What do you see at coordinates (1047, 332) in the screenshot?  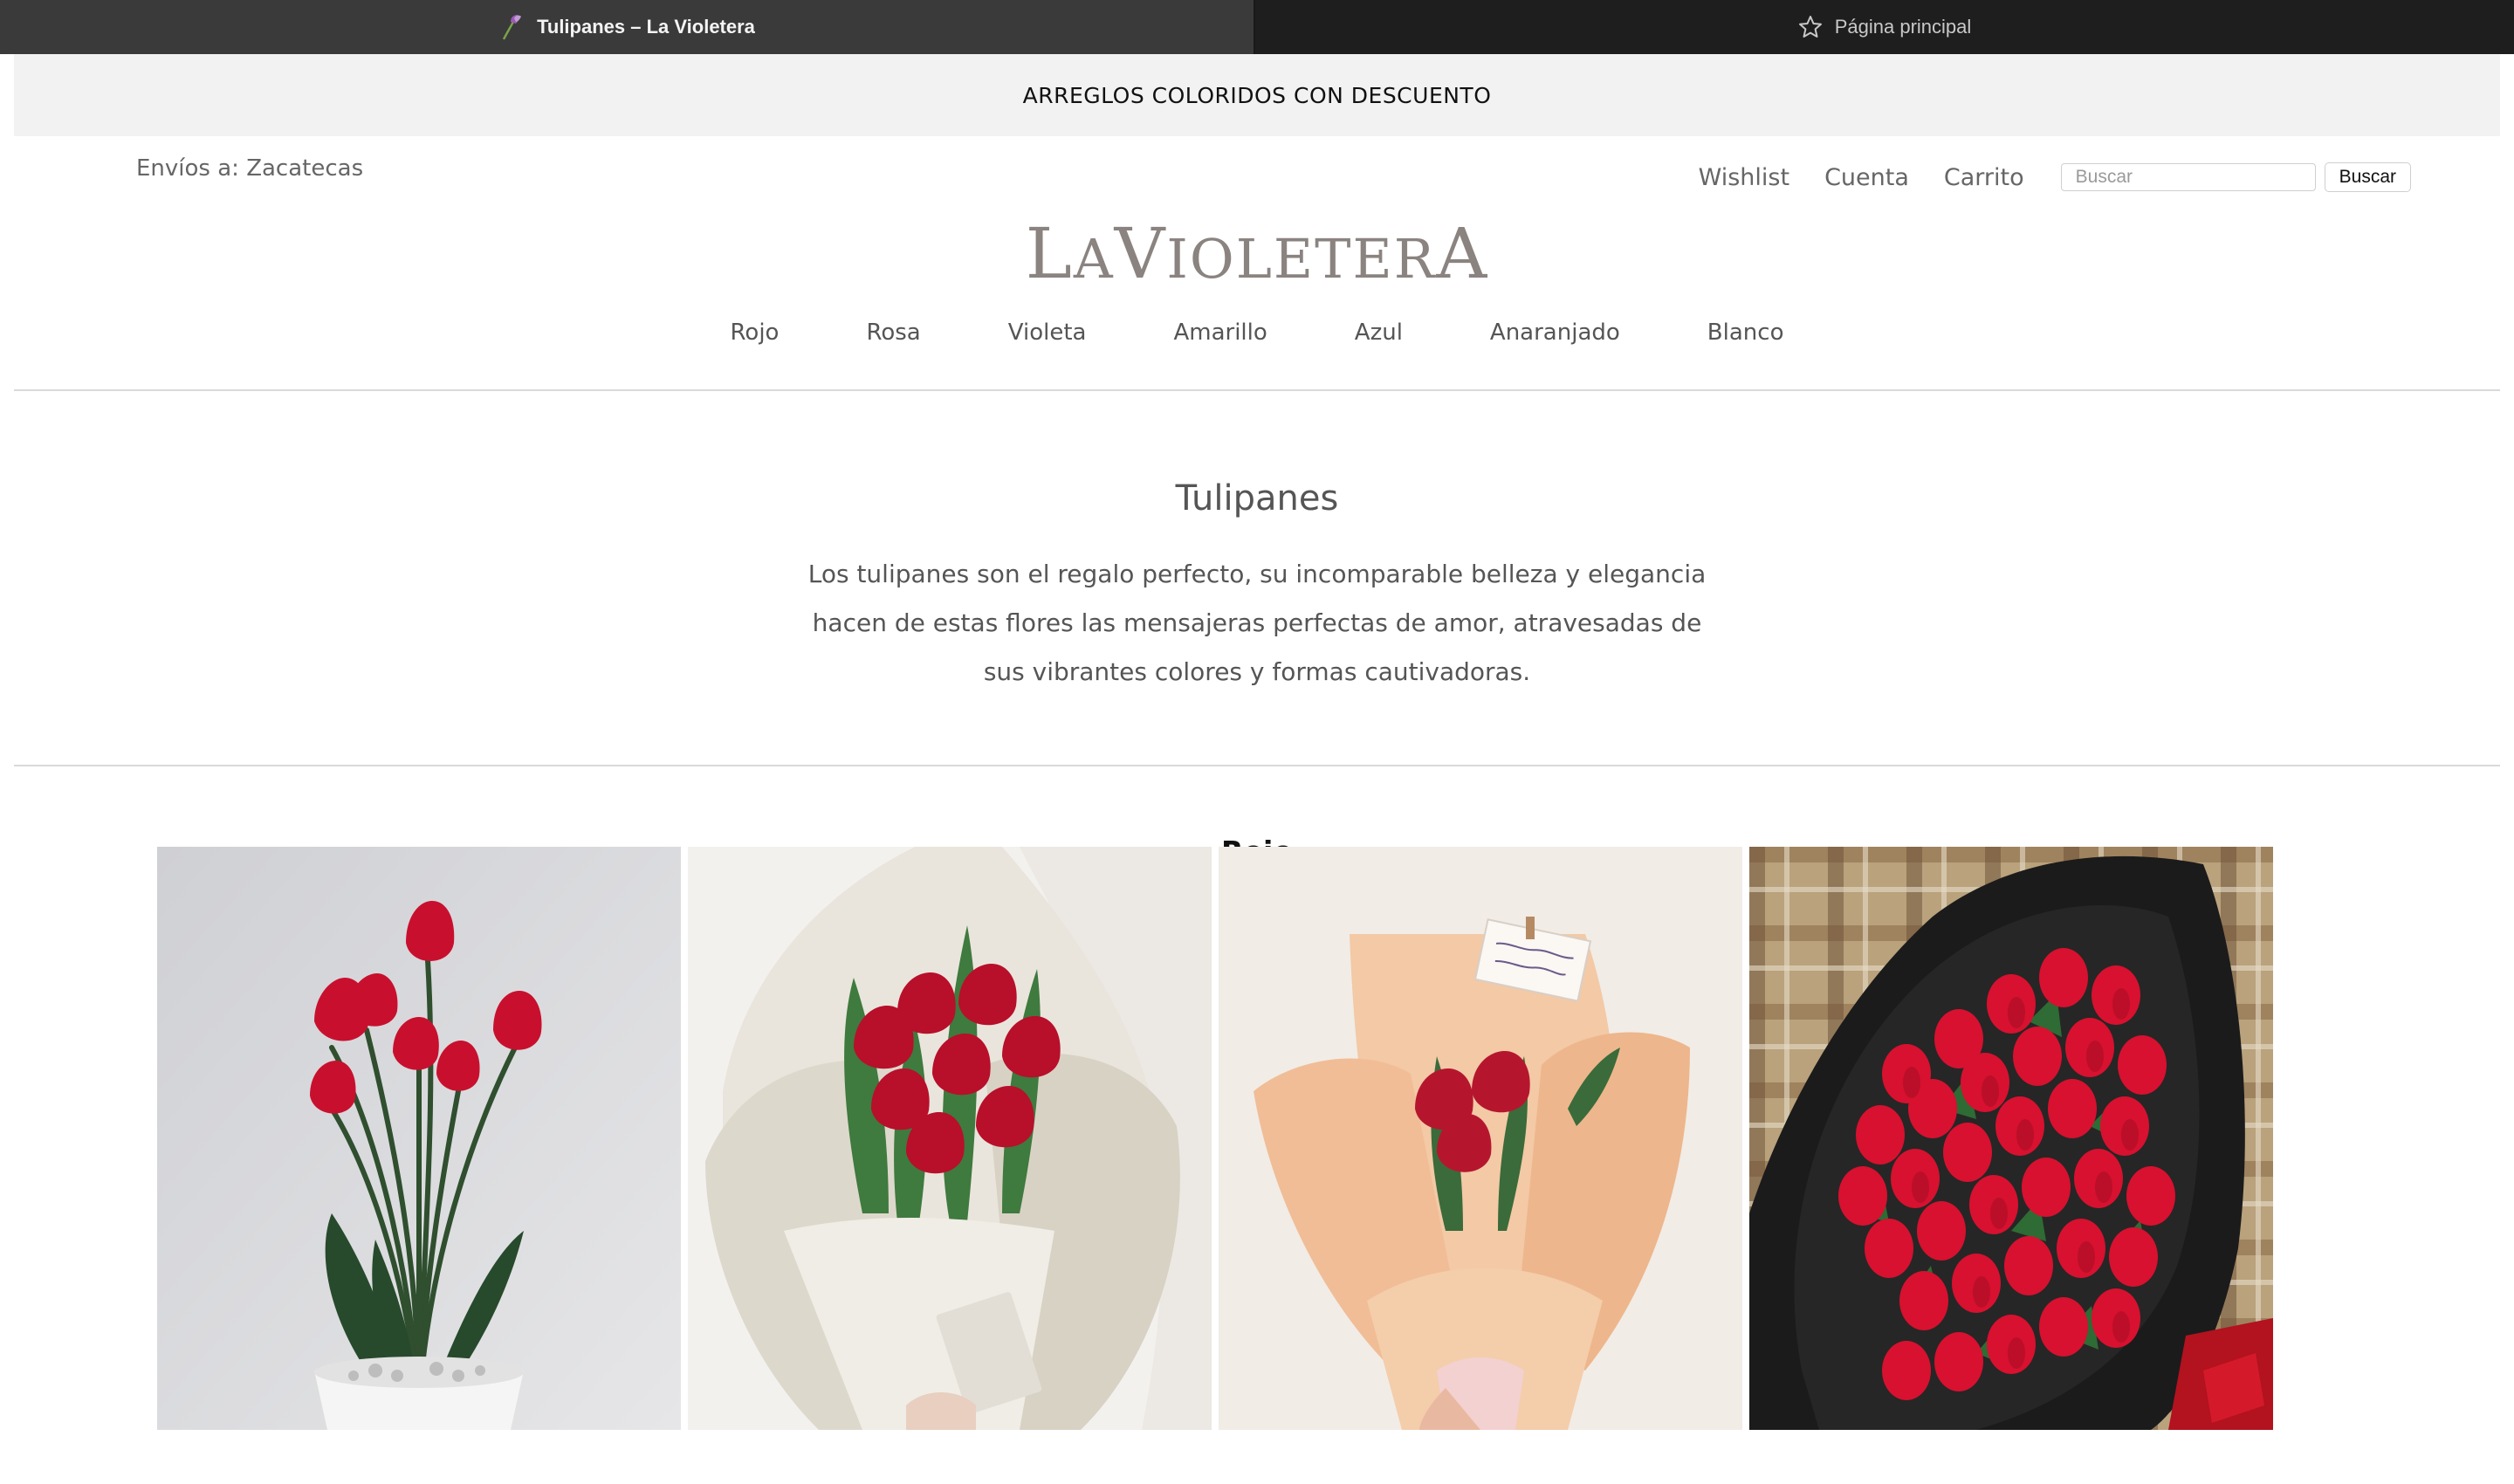 I see `nav-item-violeta: Violeta` at bounding box center [1047, 332].